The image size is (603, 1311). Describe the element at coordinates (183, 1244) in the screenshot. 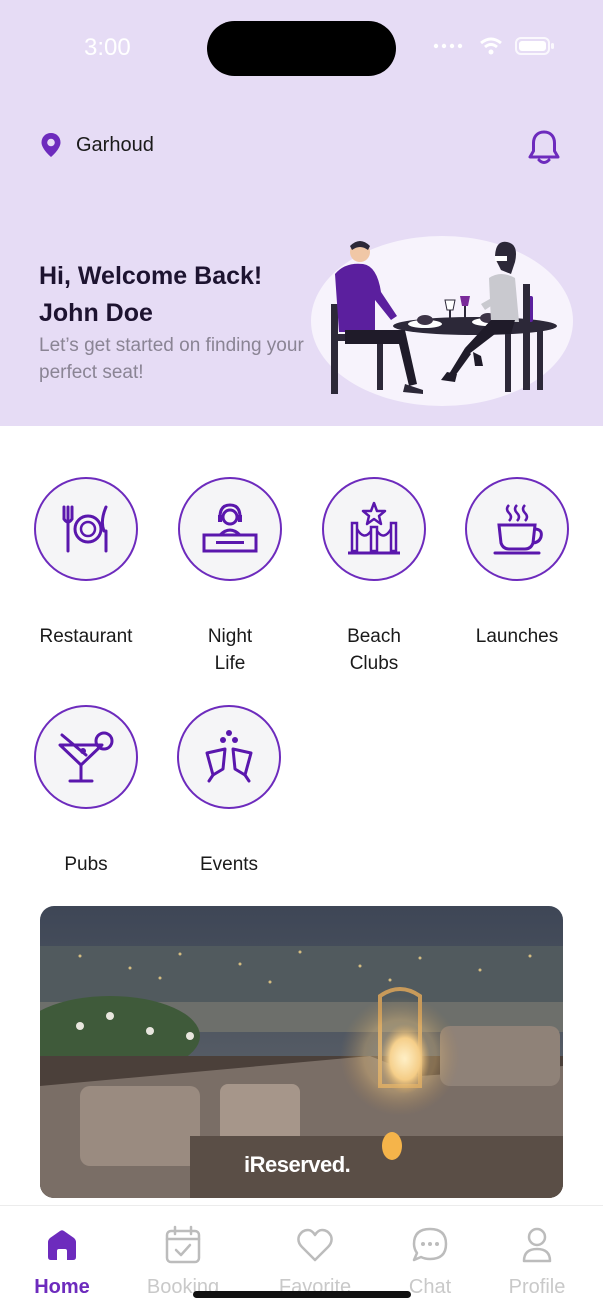

I see `calendar-icon` at that location.